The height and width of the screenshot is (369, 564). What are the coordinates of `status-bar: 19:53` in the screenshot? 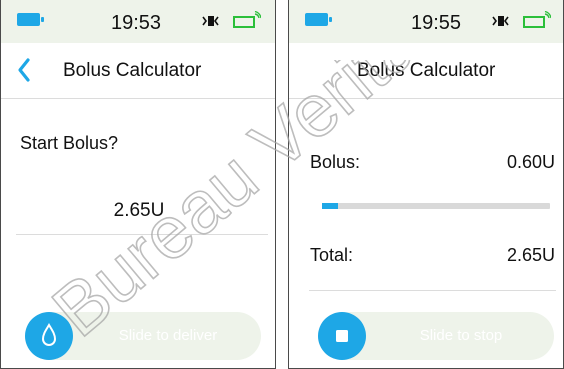 It's located at (138, 21).